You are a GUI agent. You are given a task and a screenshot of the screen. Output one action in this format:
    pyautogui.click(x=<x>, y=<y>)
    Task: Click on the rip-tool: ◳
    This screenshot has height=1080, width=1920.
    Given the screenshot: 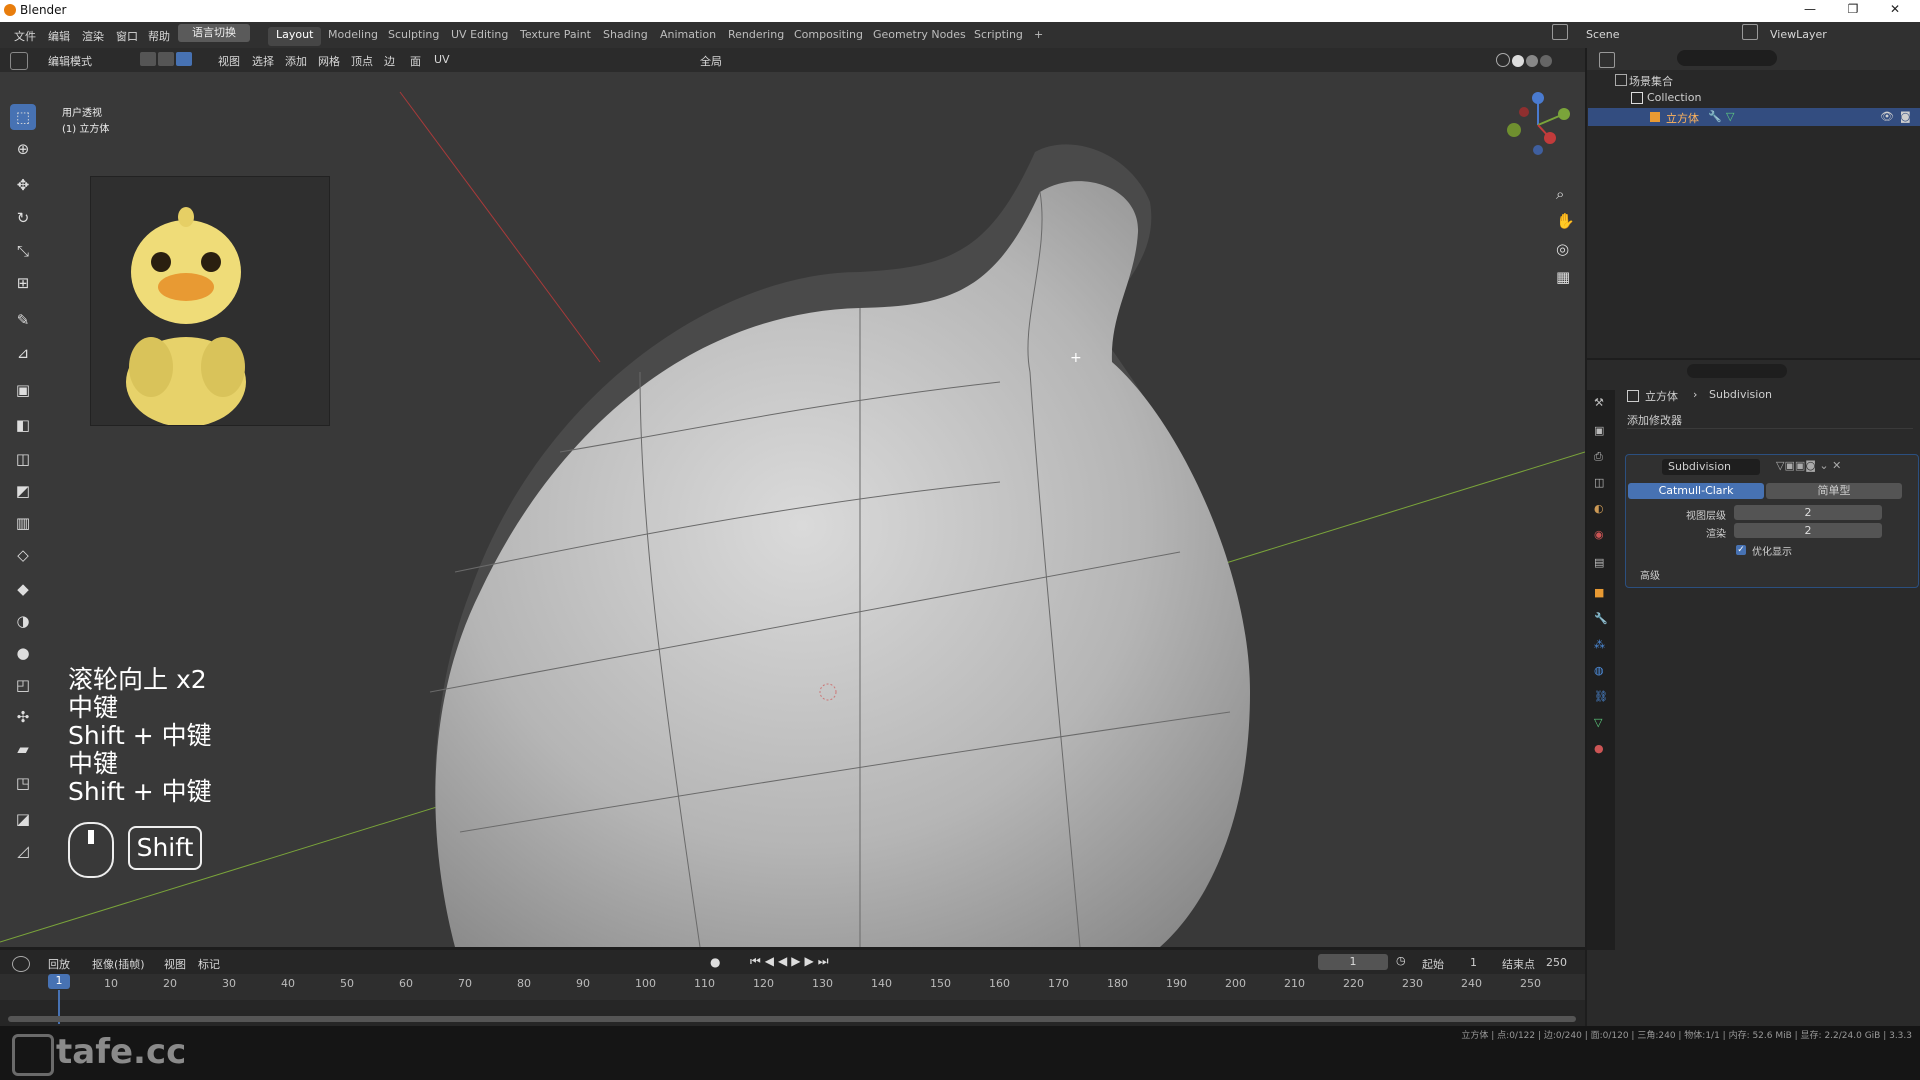 What is the action you would take?
    pyautogui.click(x=23, y=783)
    